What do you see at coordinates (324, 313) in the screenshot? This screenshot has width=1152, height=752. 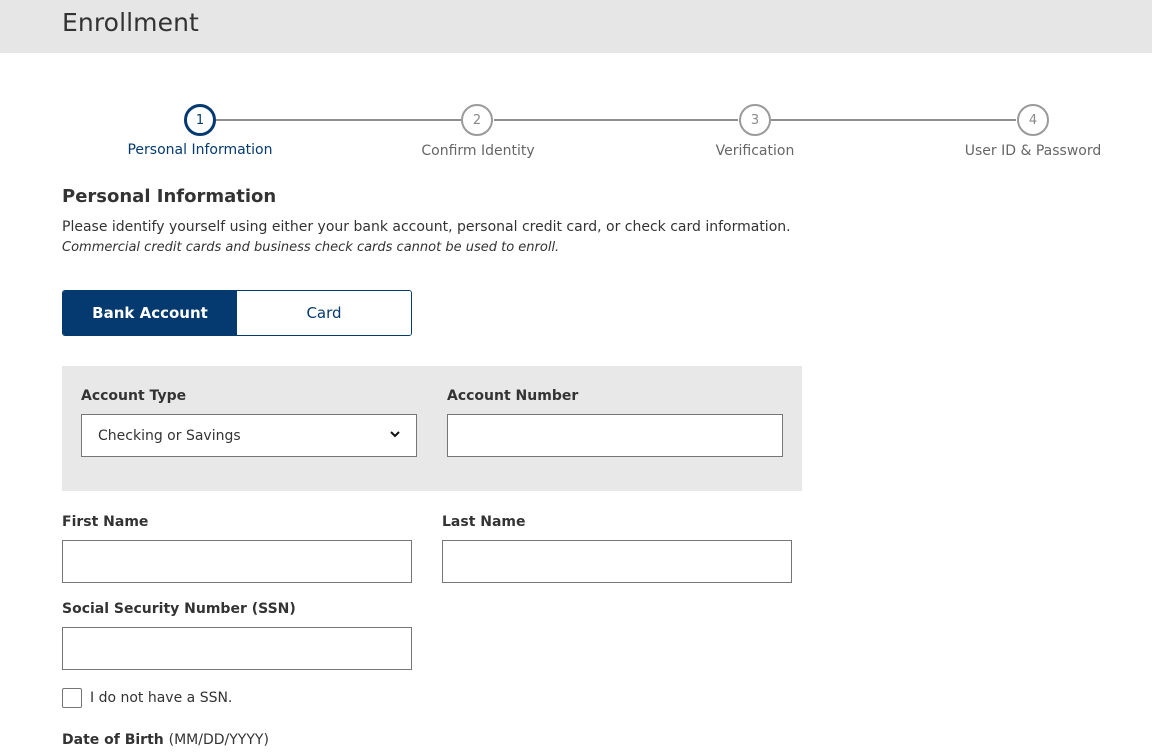 I see `card-tab: Card` at bounding box center [324, 313].